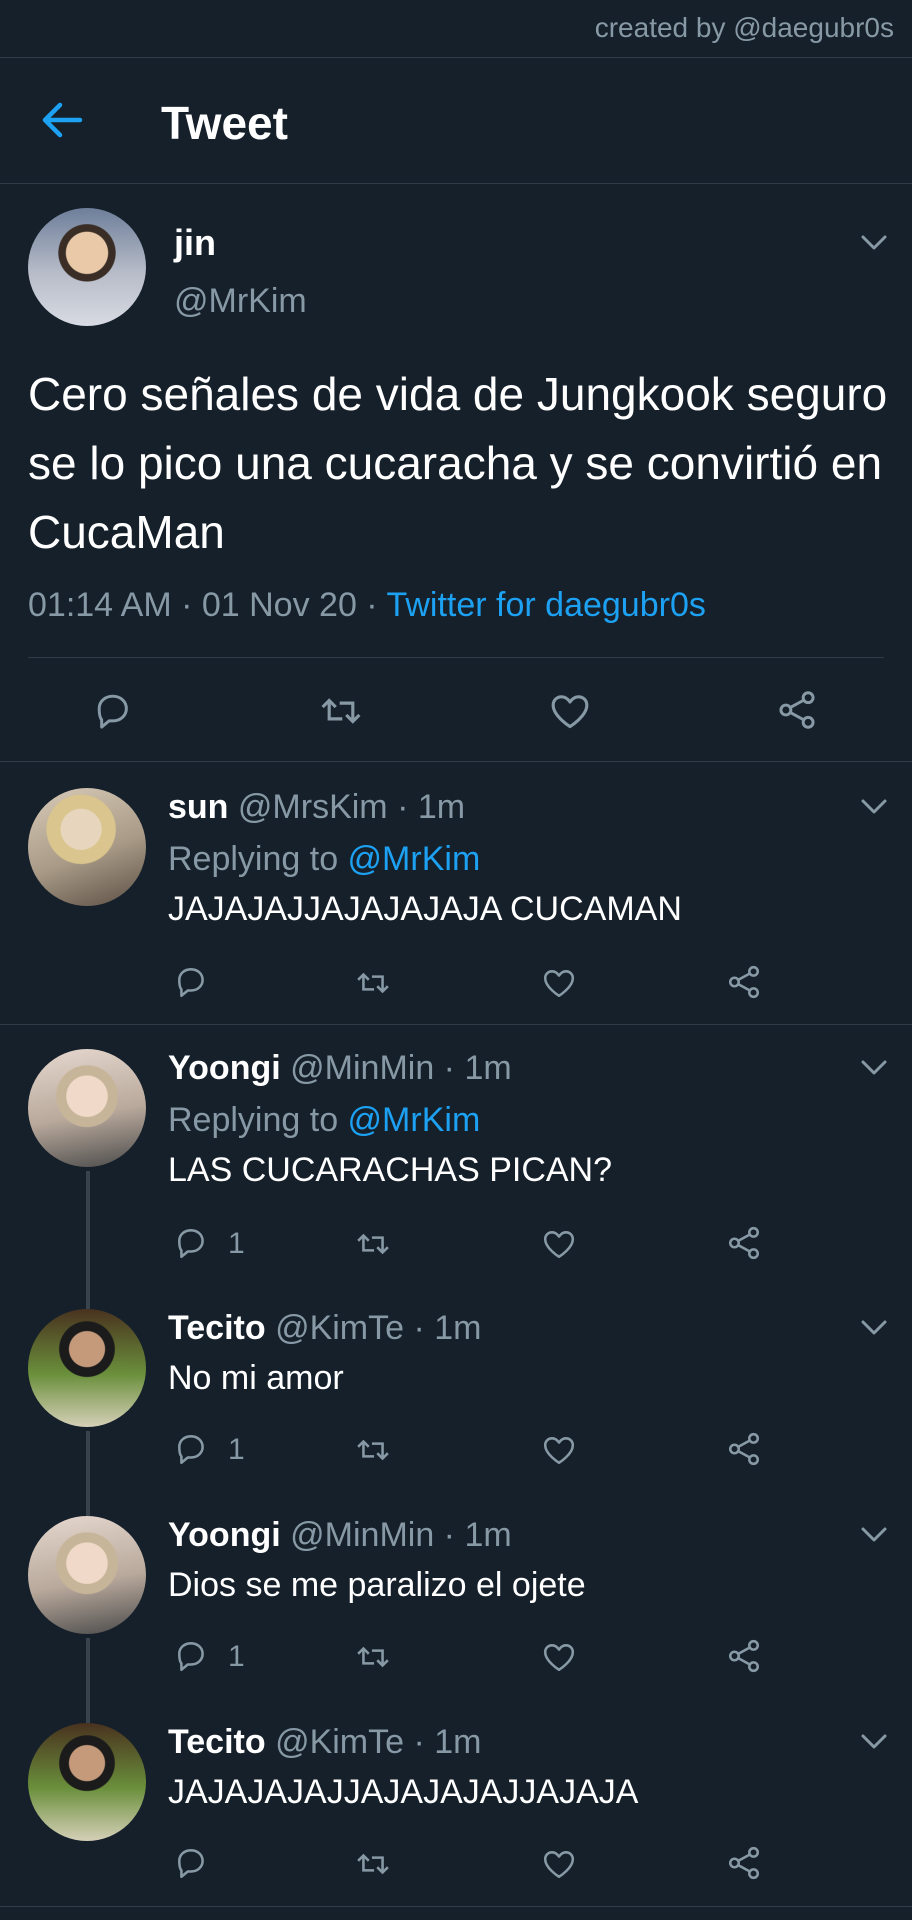 This screenshot has height=1920, width=912. I want to click on top-app-bar: Tweet, so click(456, 121).